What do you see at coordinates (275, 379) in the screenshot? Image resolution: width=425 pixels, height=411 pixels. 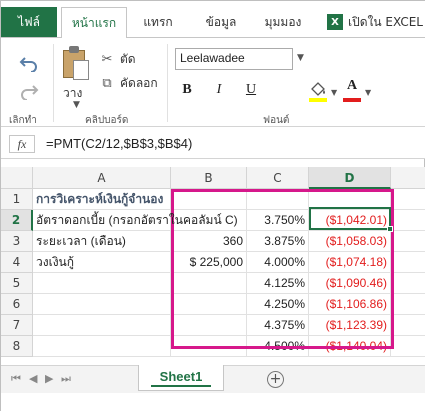 I see `add-sheet-icon: +` at bounding box center [275, 379].